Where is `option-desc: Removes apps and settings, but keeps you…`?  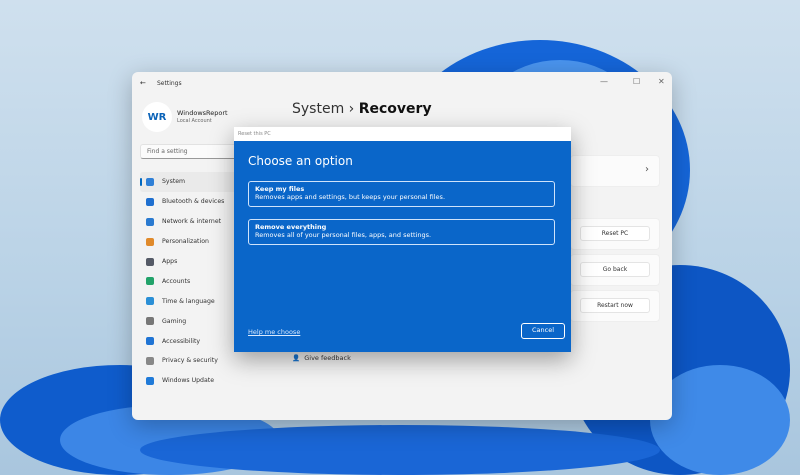
option-desc: Removes apps and settings, but keeps you… is located at coordinates (350, 197).